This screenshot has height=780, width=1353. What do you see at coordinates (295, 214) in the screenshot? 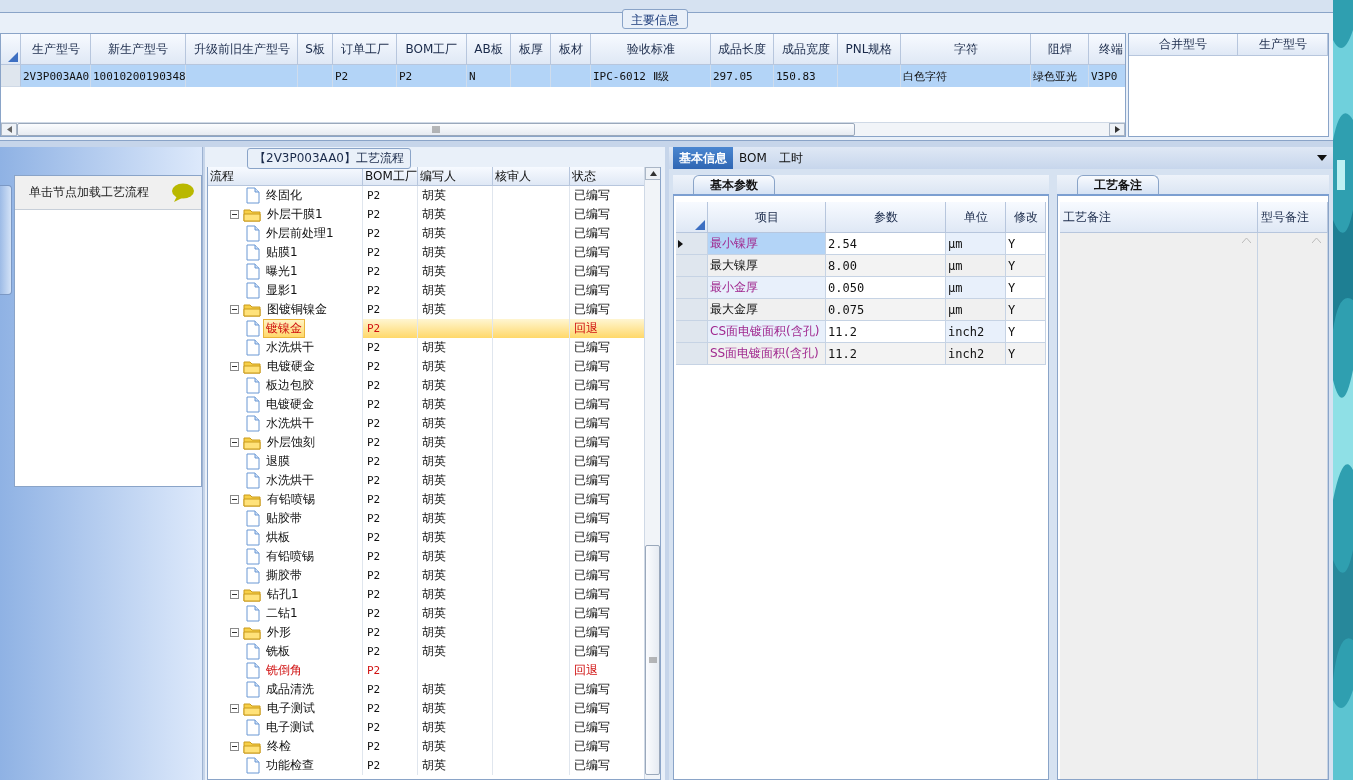
I see `tree-node: 外层干膜1` at bounding box center [295, 214].